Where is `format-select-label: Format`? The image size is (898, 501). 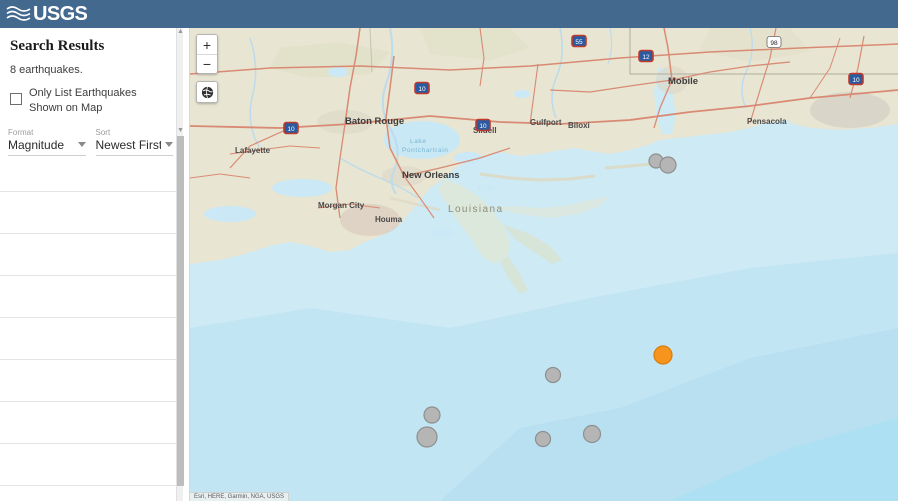
format-select-label: Format is located at coordinates (21, 132).